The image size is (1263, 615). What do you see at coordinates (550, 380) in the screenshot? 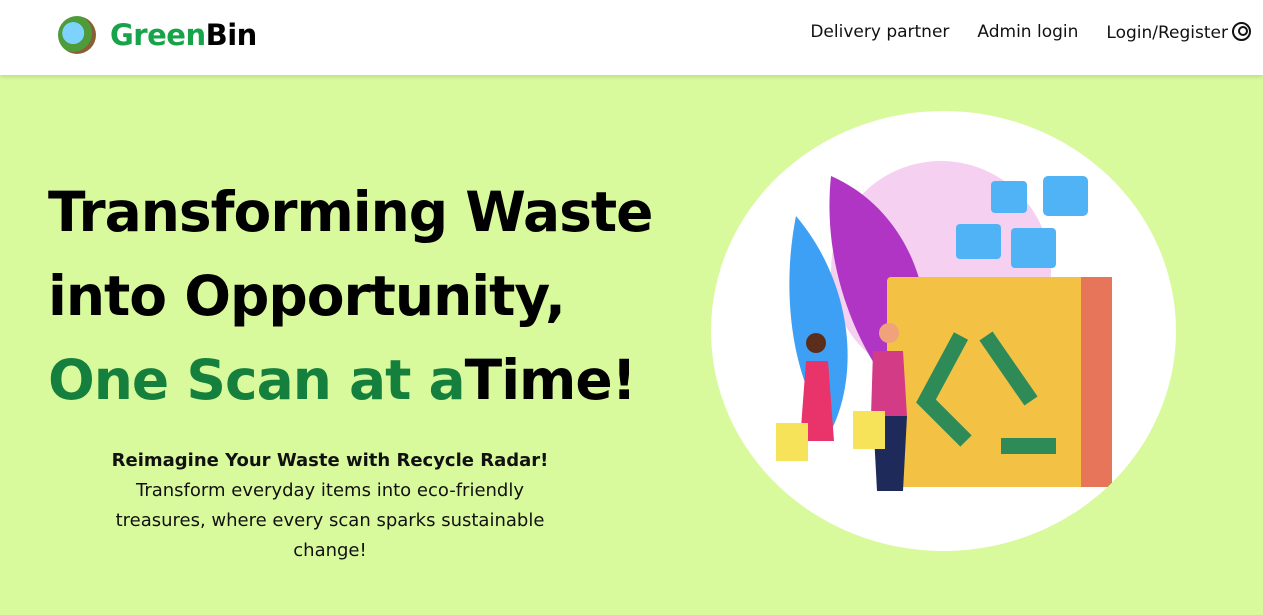
I see `hero-line-3-black: Time!` at bounding box center [550, 380].